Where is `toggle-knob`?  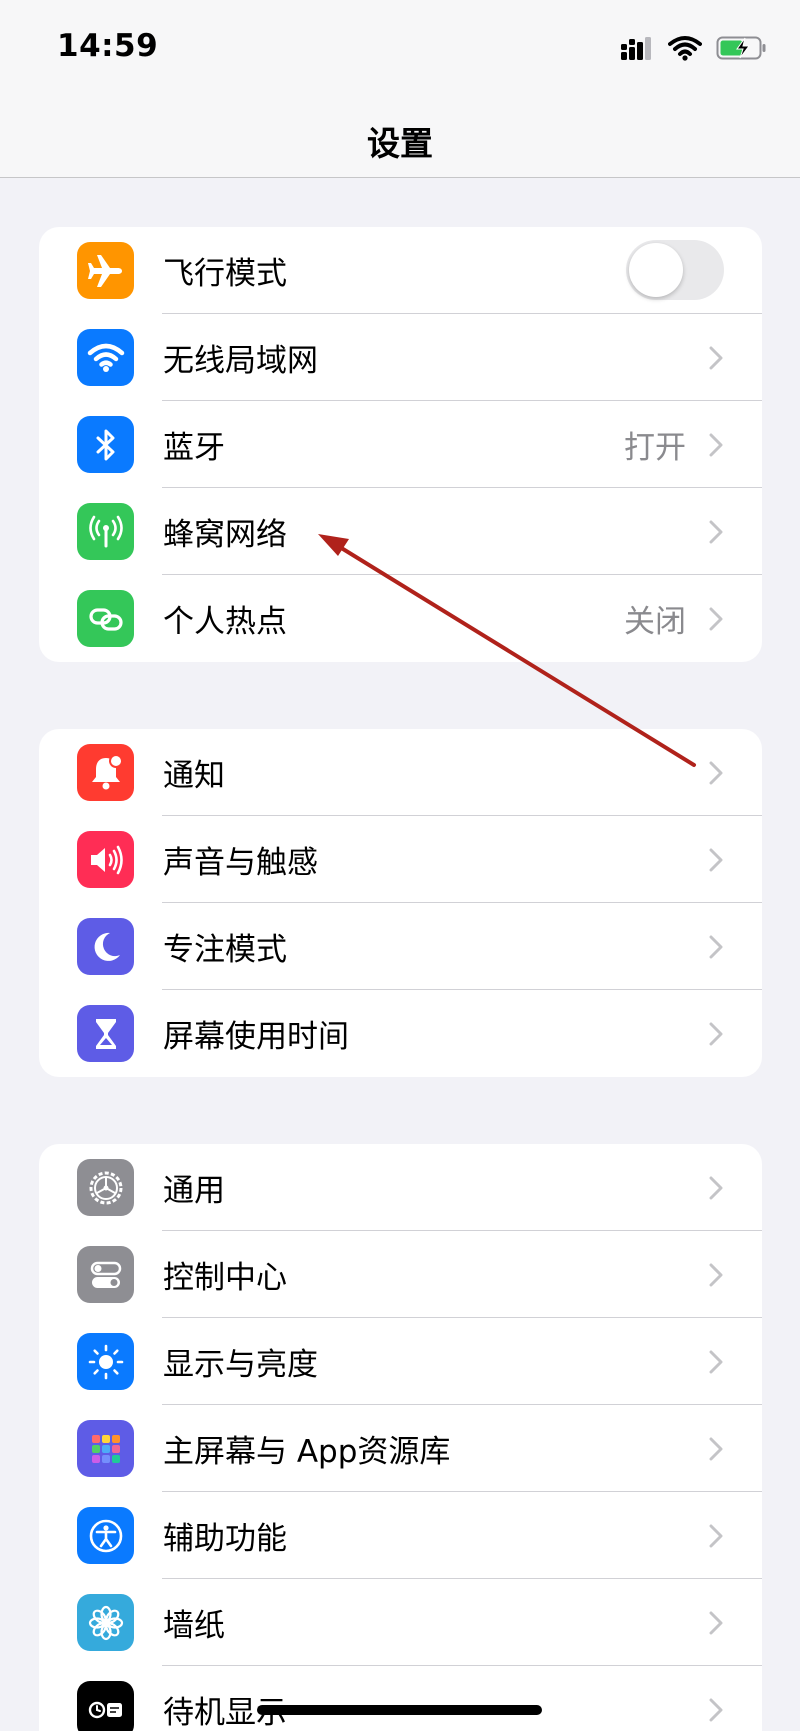 toggle-knob is located at coordinates (656, 270).